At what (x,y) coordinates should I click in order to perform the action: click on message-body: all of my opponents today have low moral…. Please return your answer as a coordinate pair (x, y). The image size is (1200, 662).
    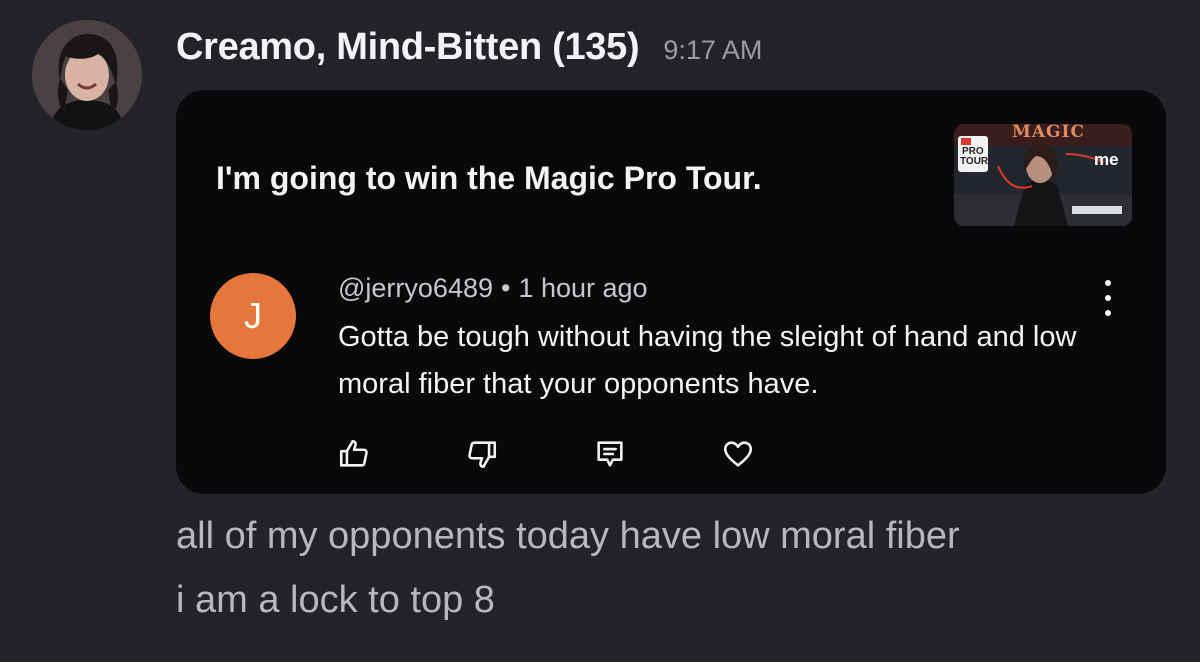
    Looking at the image, I should click on (568, 568).